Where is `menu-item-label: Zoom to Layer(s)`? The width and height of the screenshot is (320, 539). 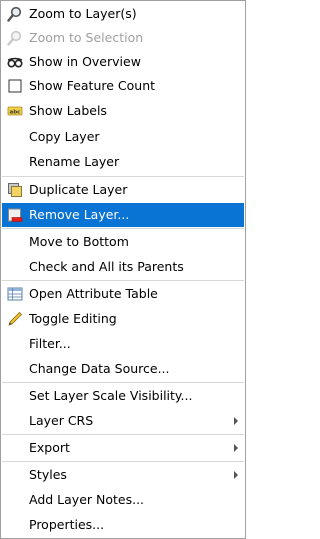
menu-item-label: Zoom to Layer(s) is located at coordinates (83, 13).